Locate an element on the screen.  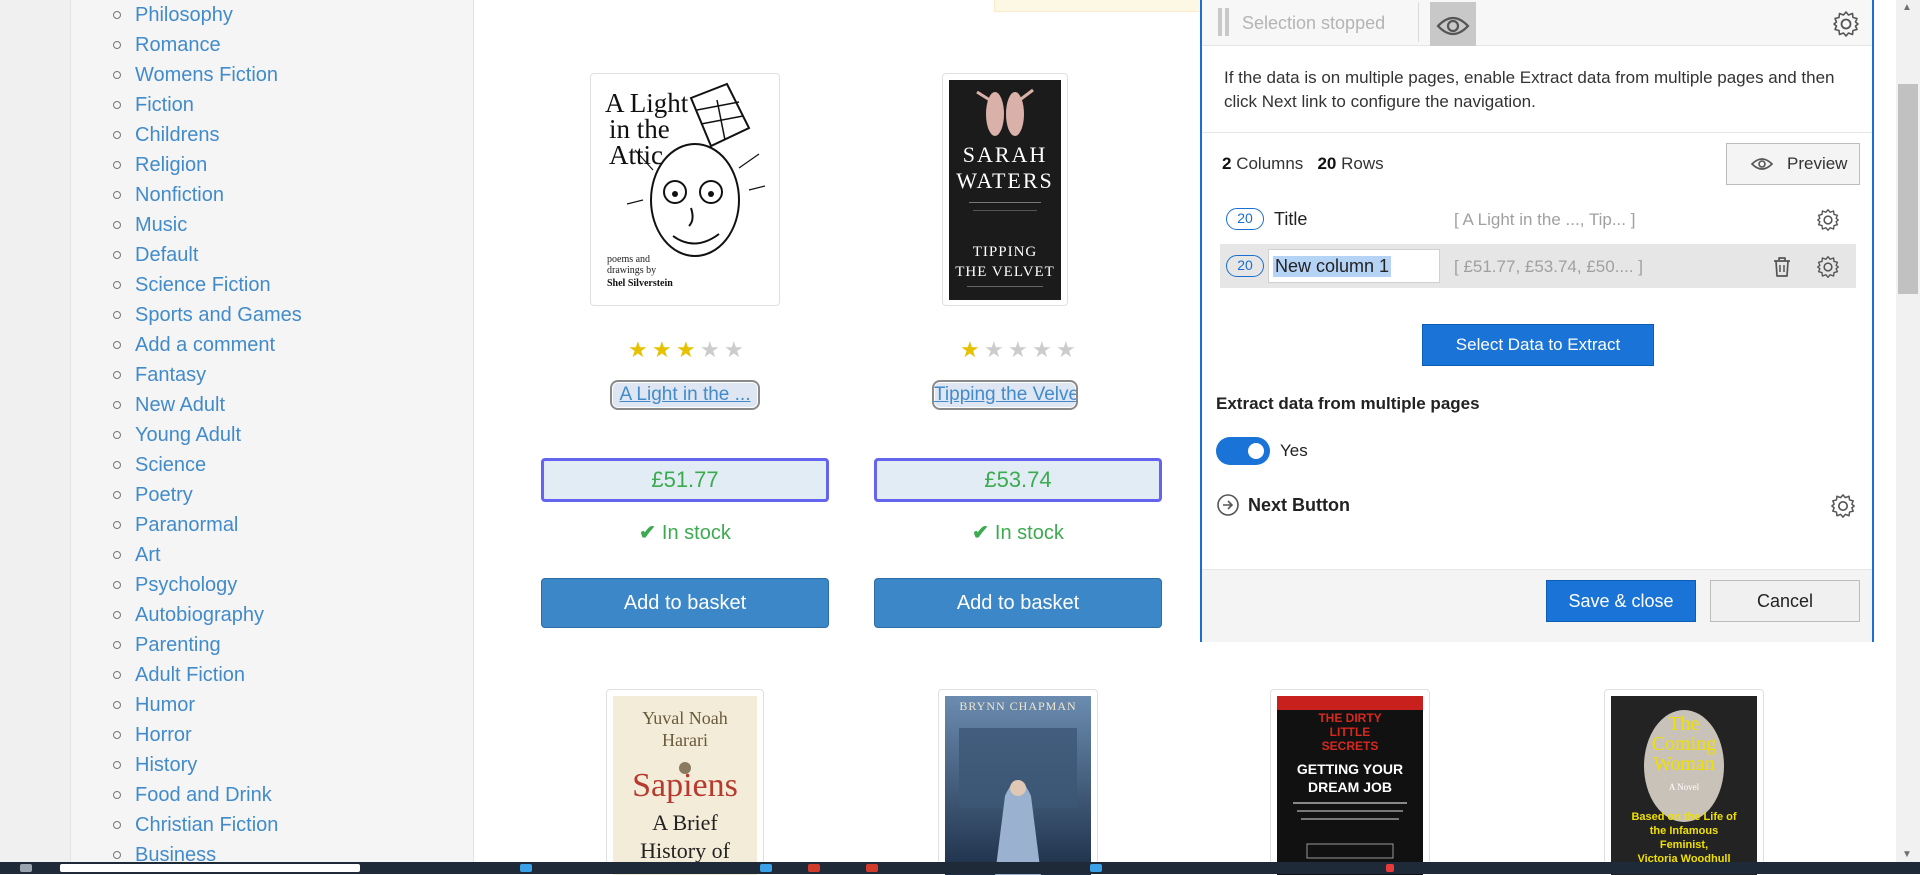
category-link: History is located at coordinates (166, 765).